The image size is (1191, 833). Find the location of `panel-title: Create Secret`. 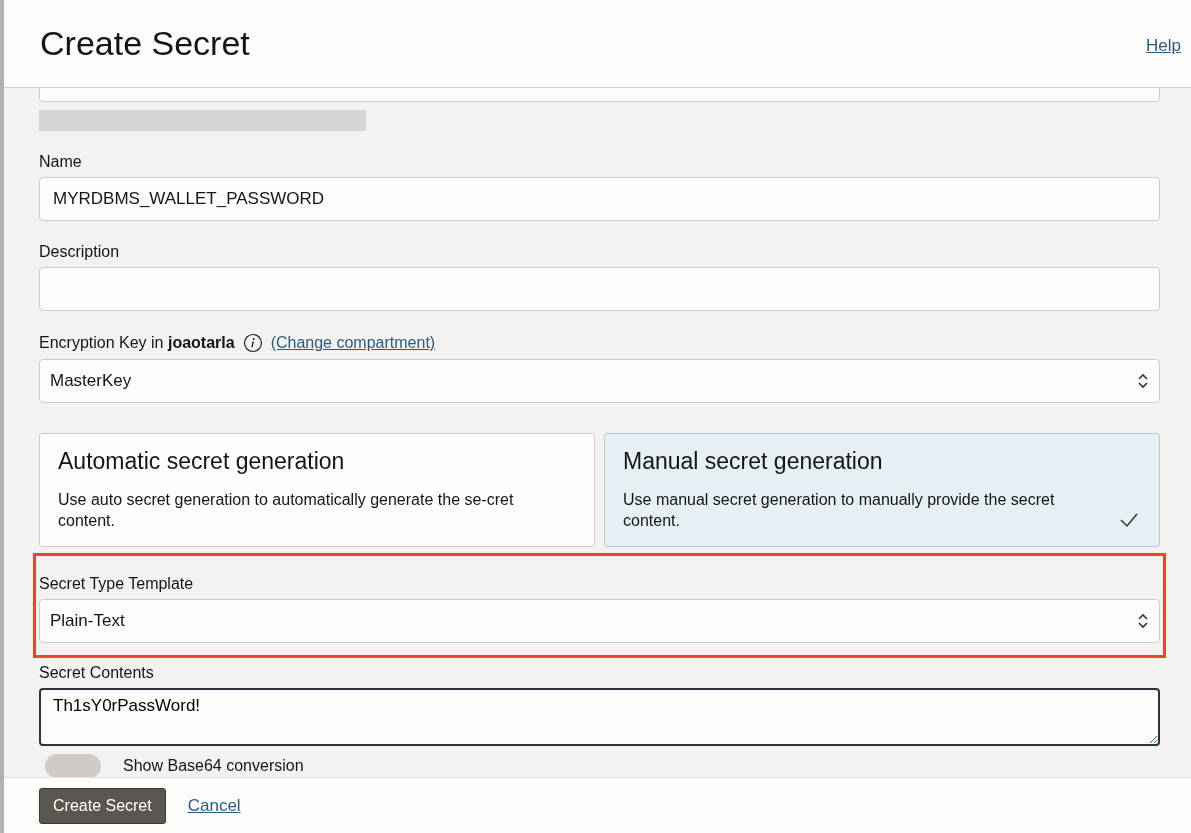

panel-title: Create Secret is located at coordinates (145, 43).